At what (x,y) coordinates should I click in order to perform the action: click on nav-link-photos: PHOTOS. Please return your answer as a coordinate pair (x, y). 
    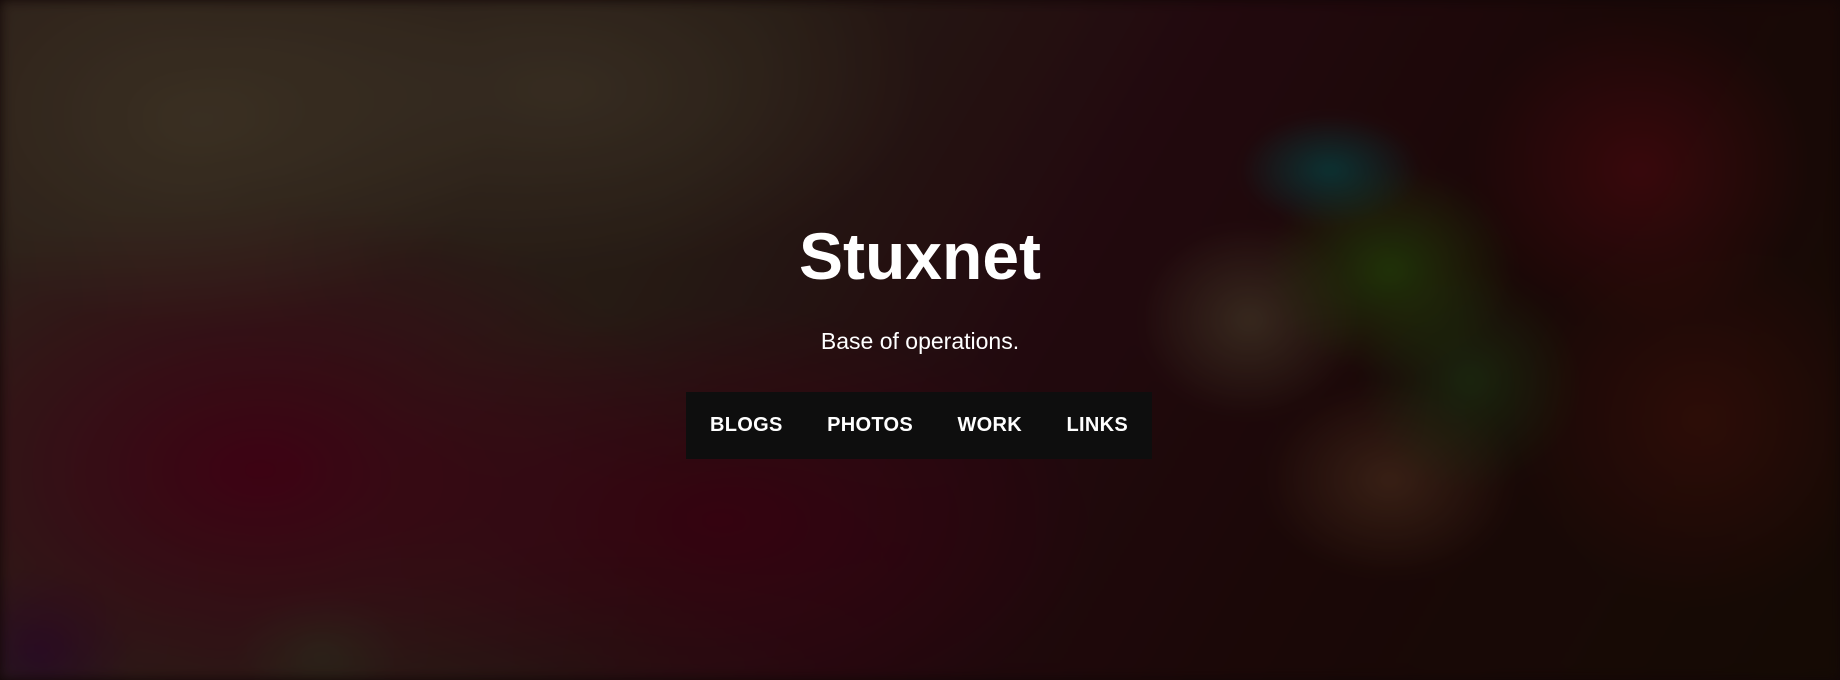
    Looking at the image, I should click on (870, 425).